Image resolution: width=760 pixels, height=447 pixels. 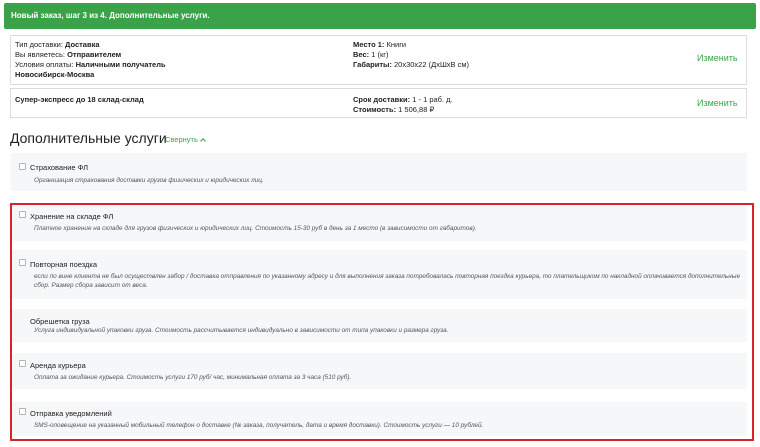 I want to click on route-line: Новосибирск-Москва, so click(x=54, y=74).